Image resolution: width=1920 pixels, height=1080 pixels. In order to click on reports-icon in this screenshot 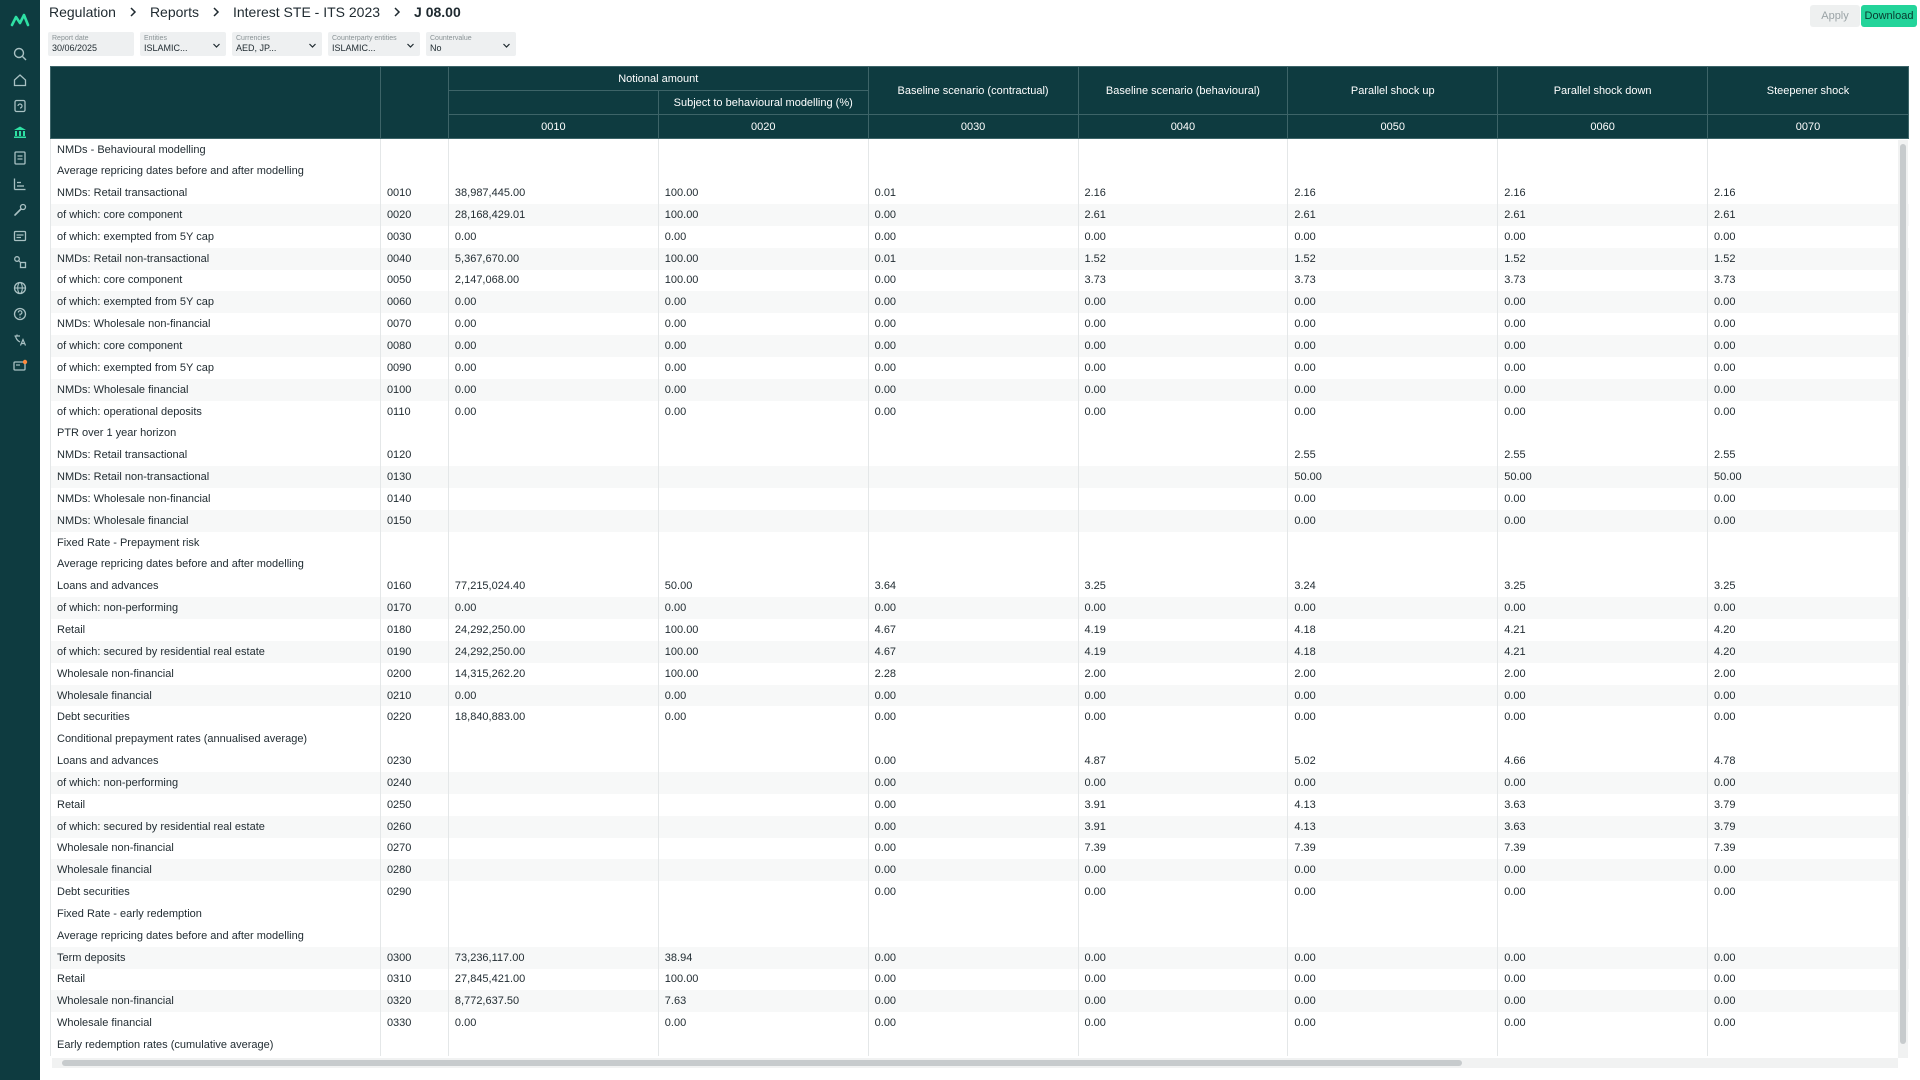, I will do `click(20, 158)`.